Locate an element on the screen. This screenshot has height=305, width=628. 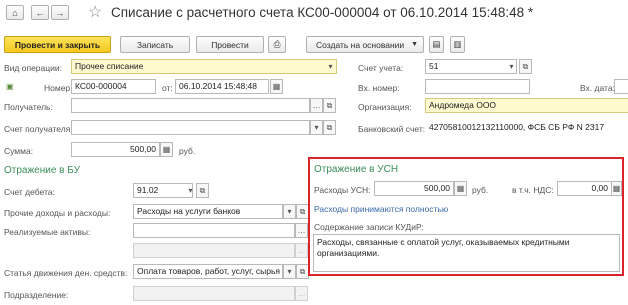
document-button: ▤ is located at coordinates (436, 44).